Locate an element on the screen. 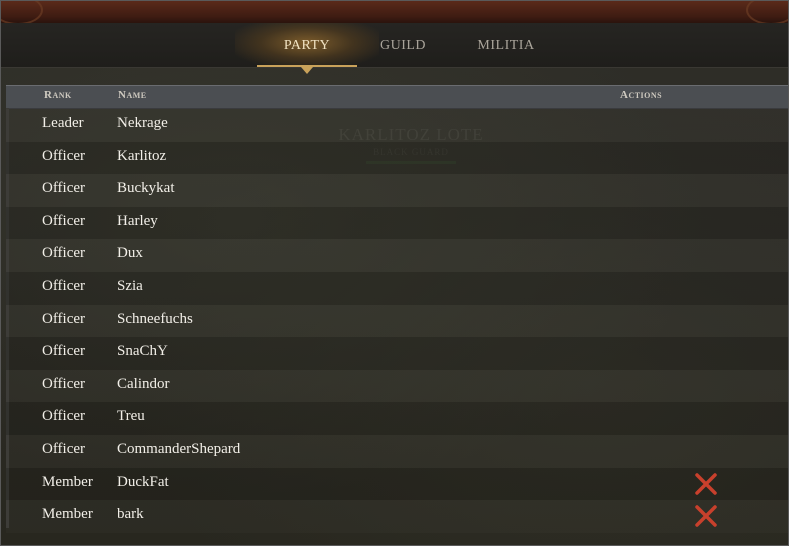 The width and height of the screenshot is (789, 546). tab-bar: PARTY GUILD MILITIA is located at coordinates (394, 48).